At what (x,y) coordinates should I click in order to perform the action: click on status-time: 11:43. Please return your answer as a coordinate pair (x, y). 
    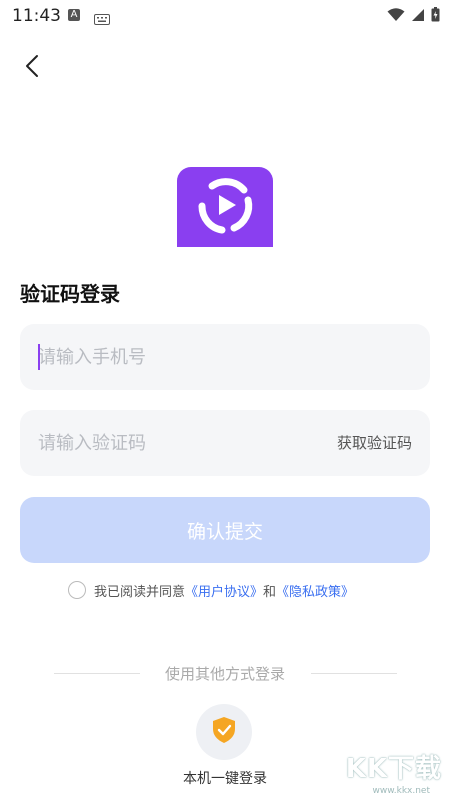
    Looking at the image, I should click on (36, 16).